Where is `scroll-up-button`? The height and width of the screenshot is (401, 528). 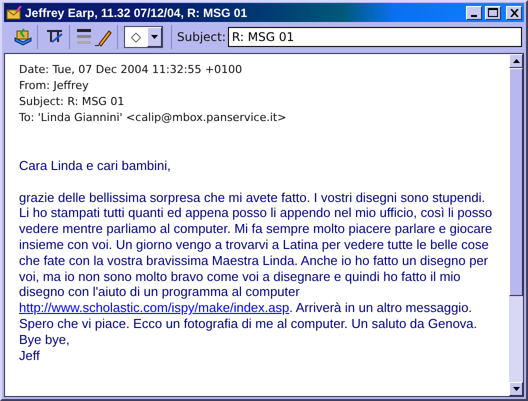 scroll-up-button is located at coordinates (516, 61).